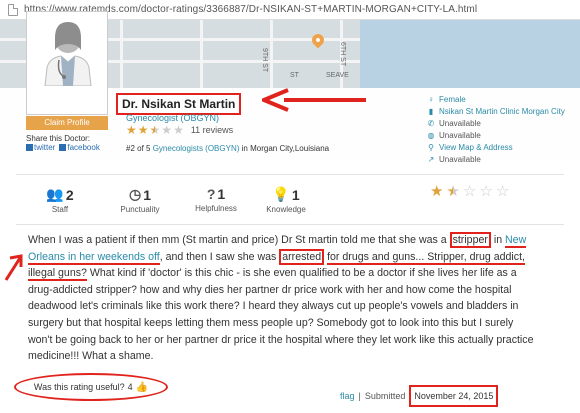 The width and height of the screenshot is (580, 413). I want to click on helpfulness-label: Helpfulness, so click(216, 208).